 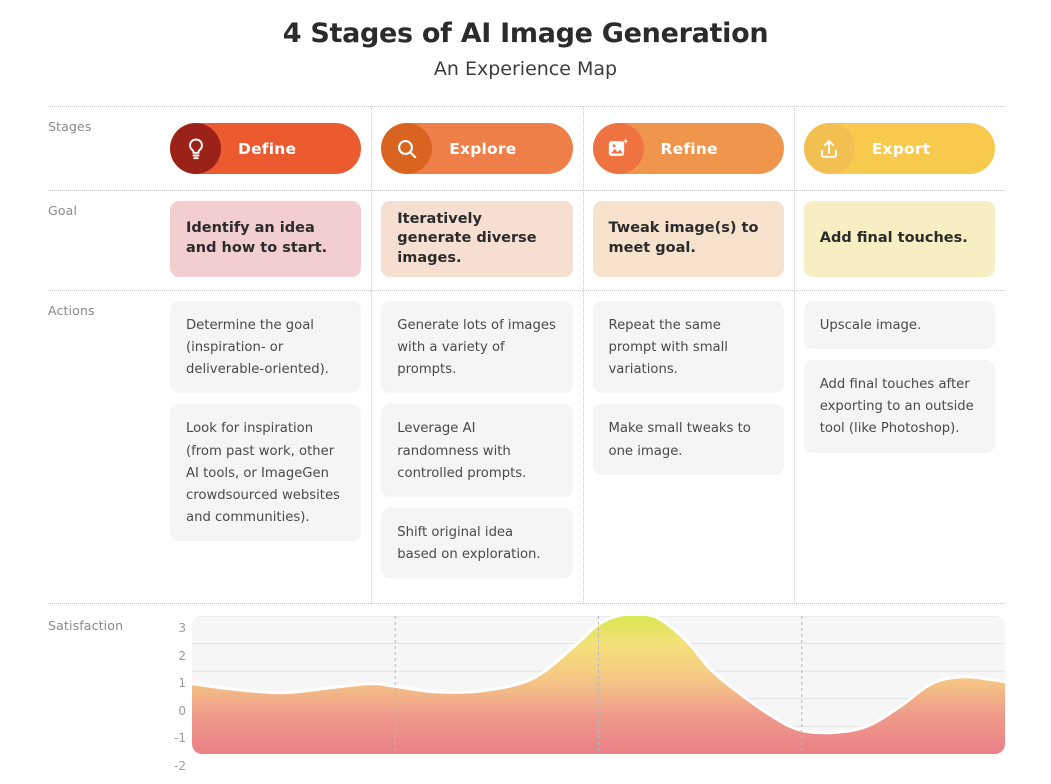 I want to click on stage-column-export: Export, so click(x=899, y=148).